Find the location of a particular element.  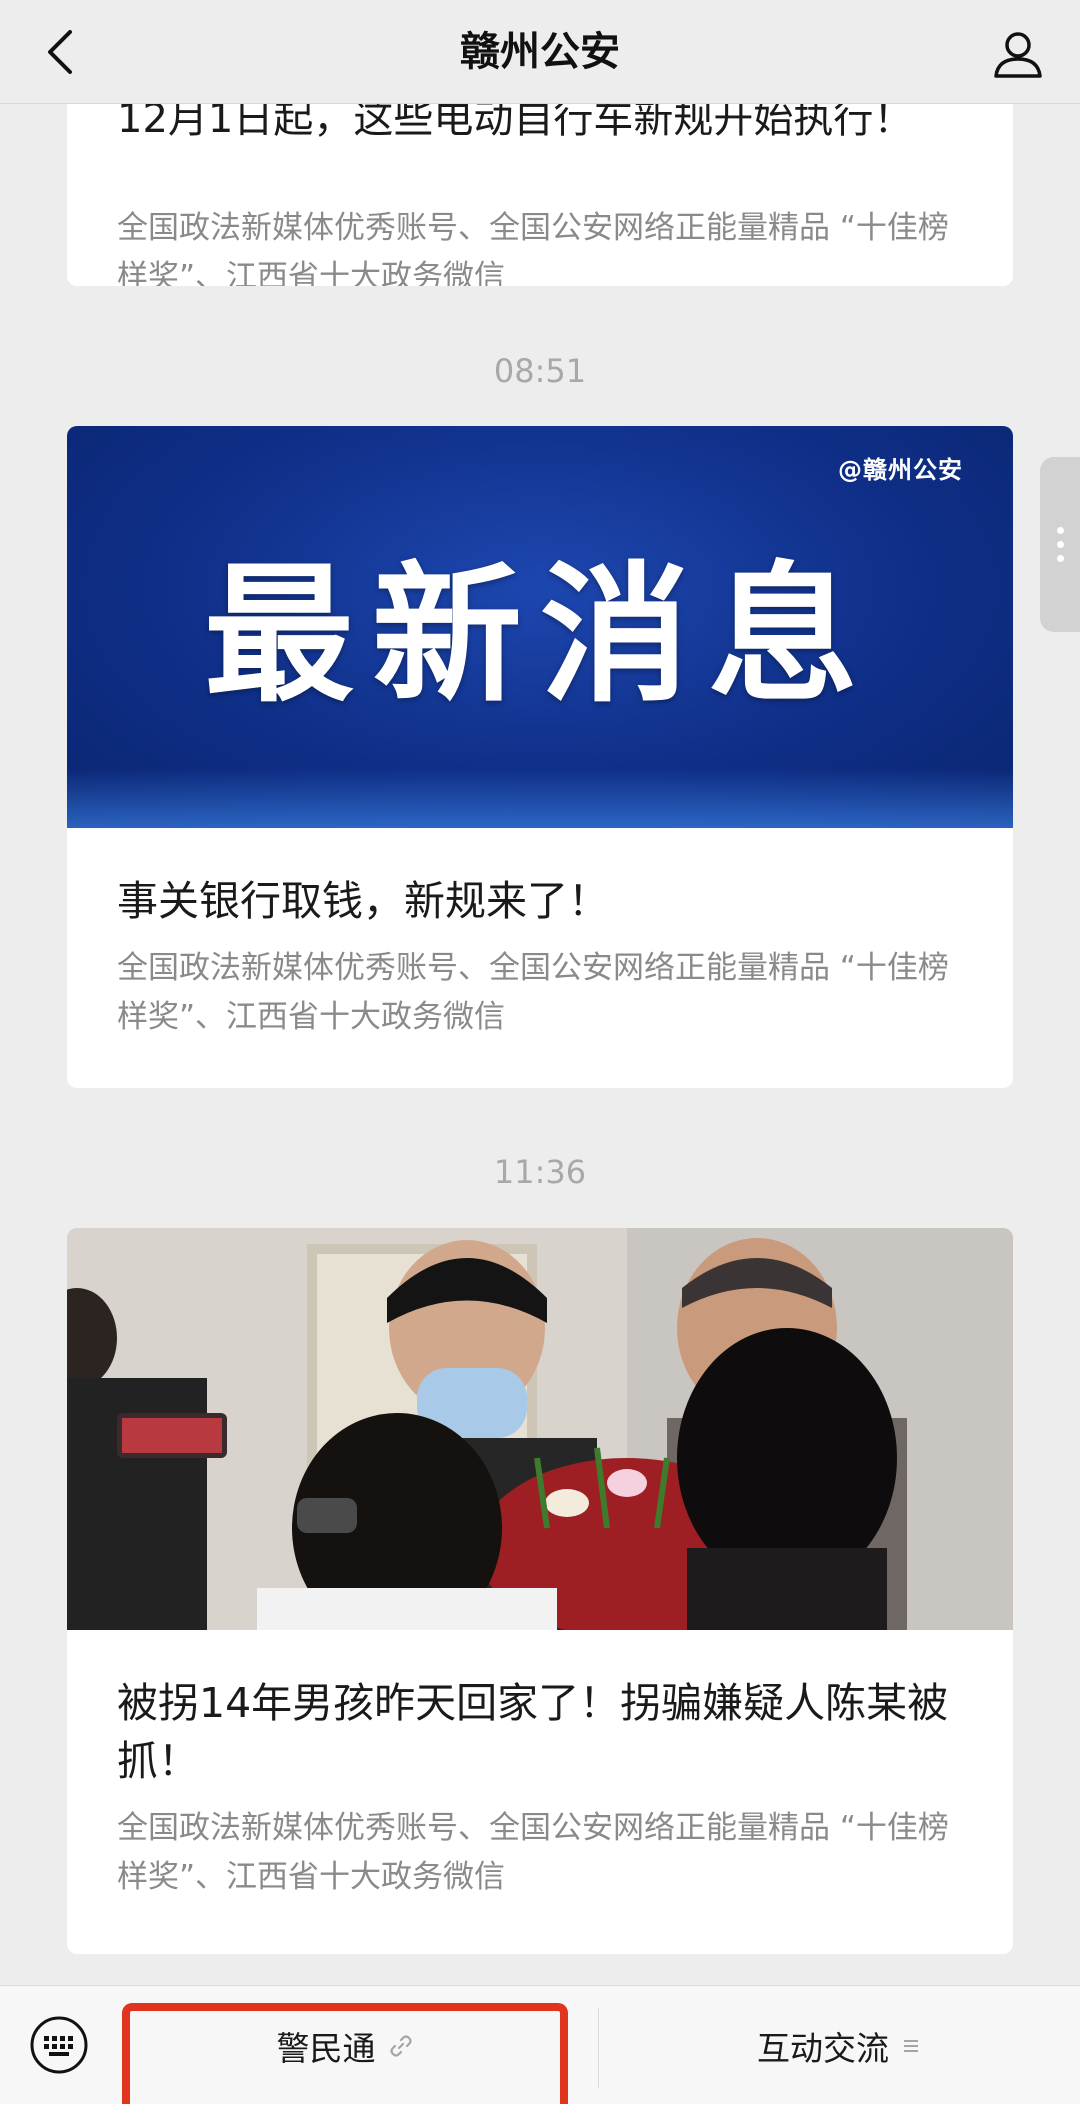

link-icon is located at coordinates (400, 2045).